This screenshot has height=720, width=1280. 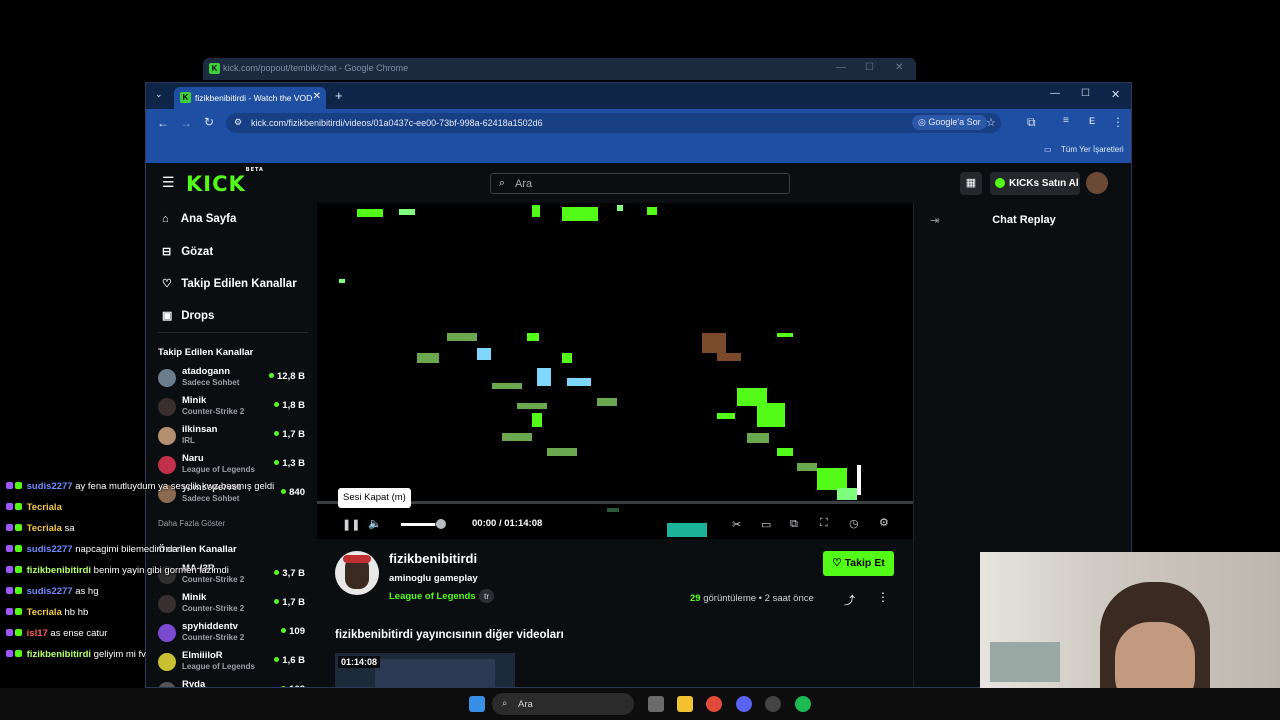 What do you see at coordinates (163, 123) in the screenshot?
I see `back-icon: ←` at bounding box center [163, 123].